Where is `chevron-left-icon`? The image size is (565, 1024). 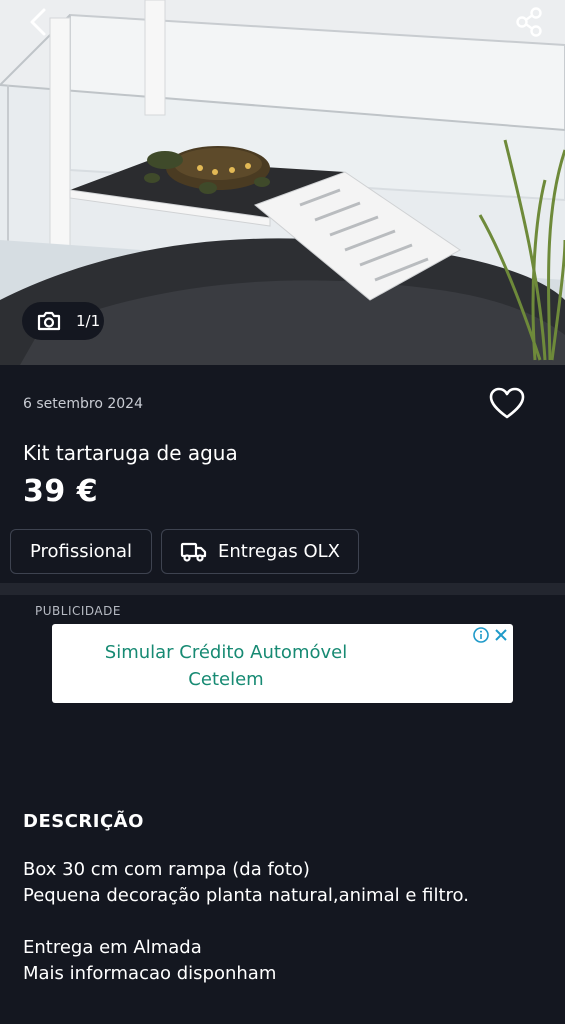 chevron-left-icon is located at coordinates (38, 22).